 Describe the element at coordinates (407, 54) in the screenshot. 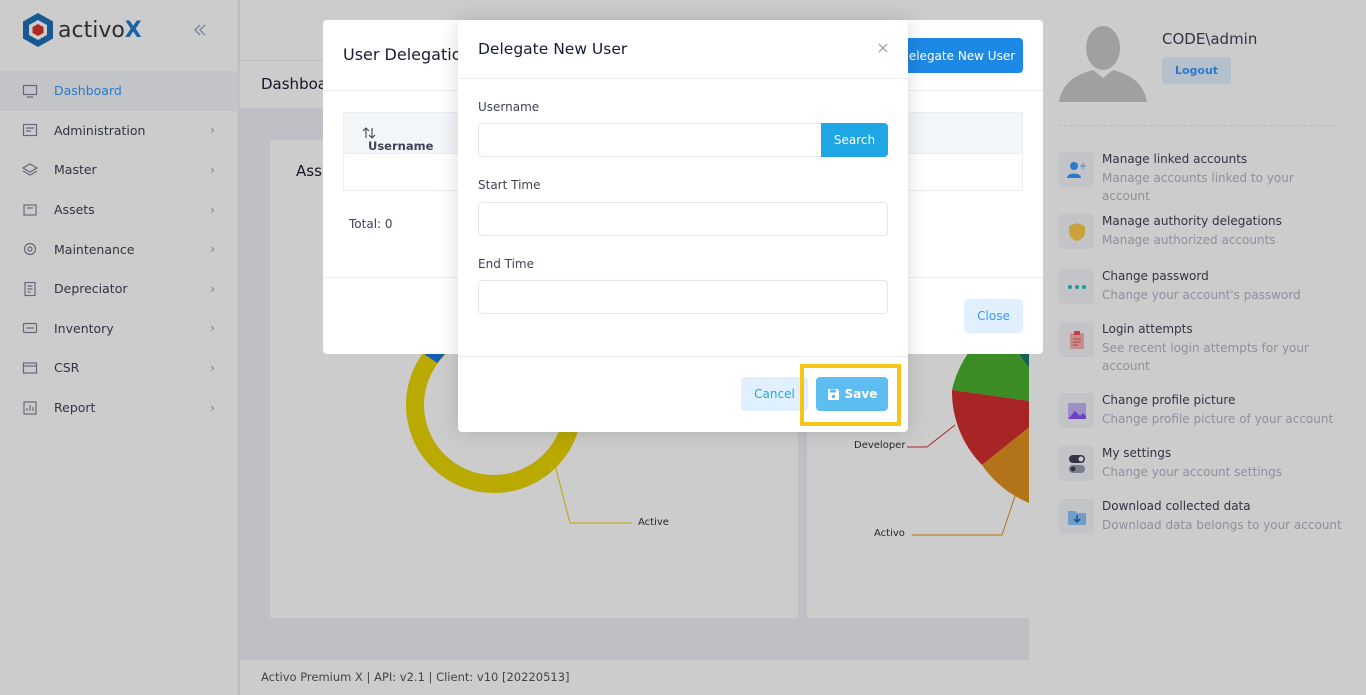

I see `modal-title: User Delegation` at that location.